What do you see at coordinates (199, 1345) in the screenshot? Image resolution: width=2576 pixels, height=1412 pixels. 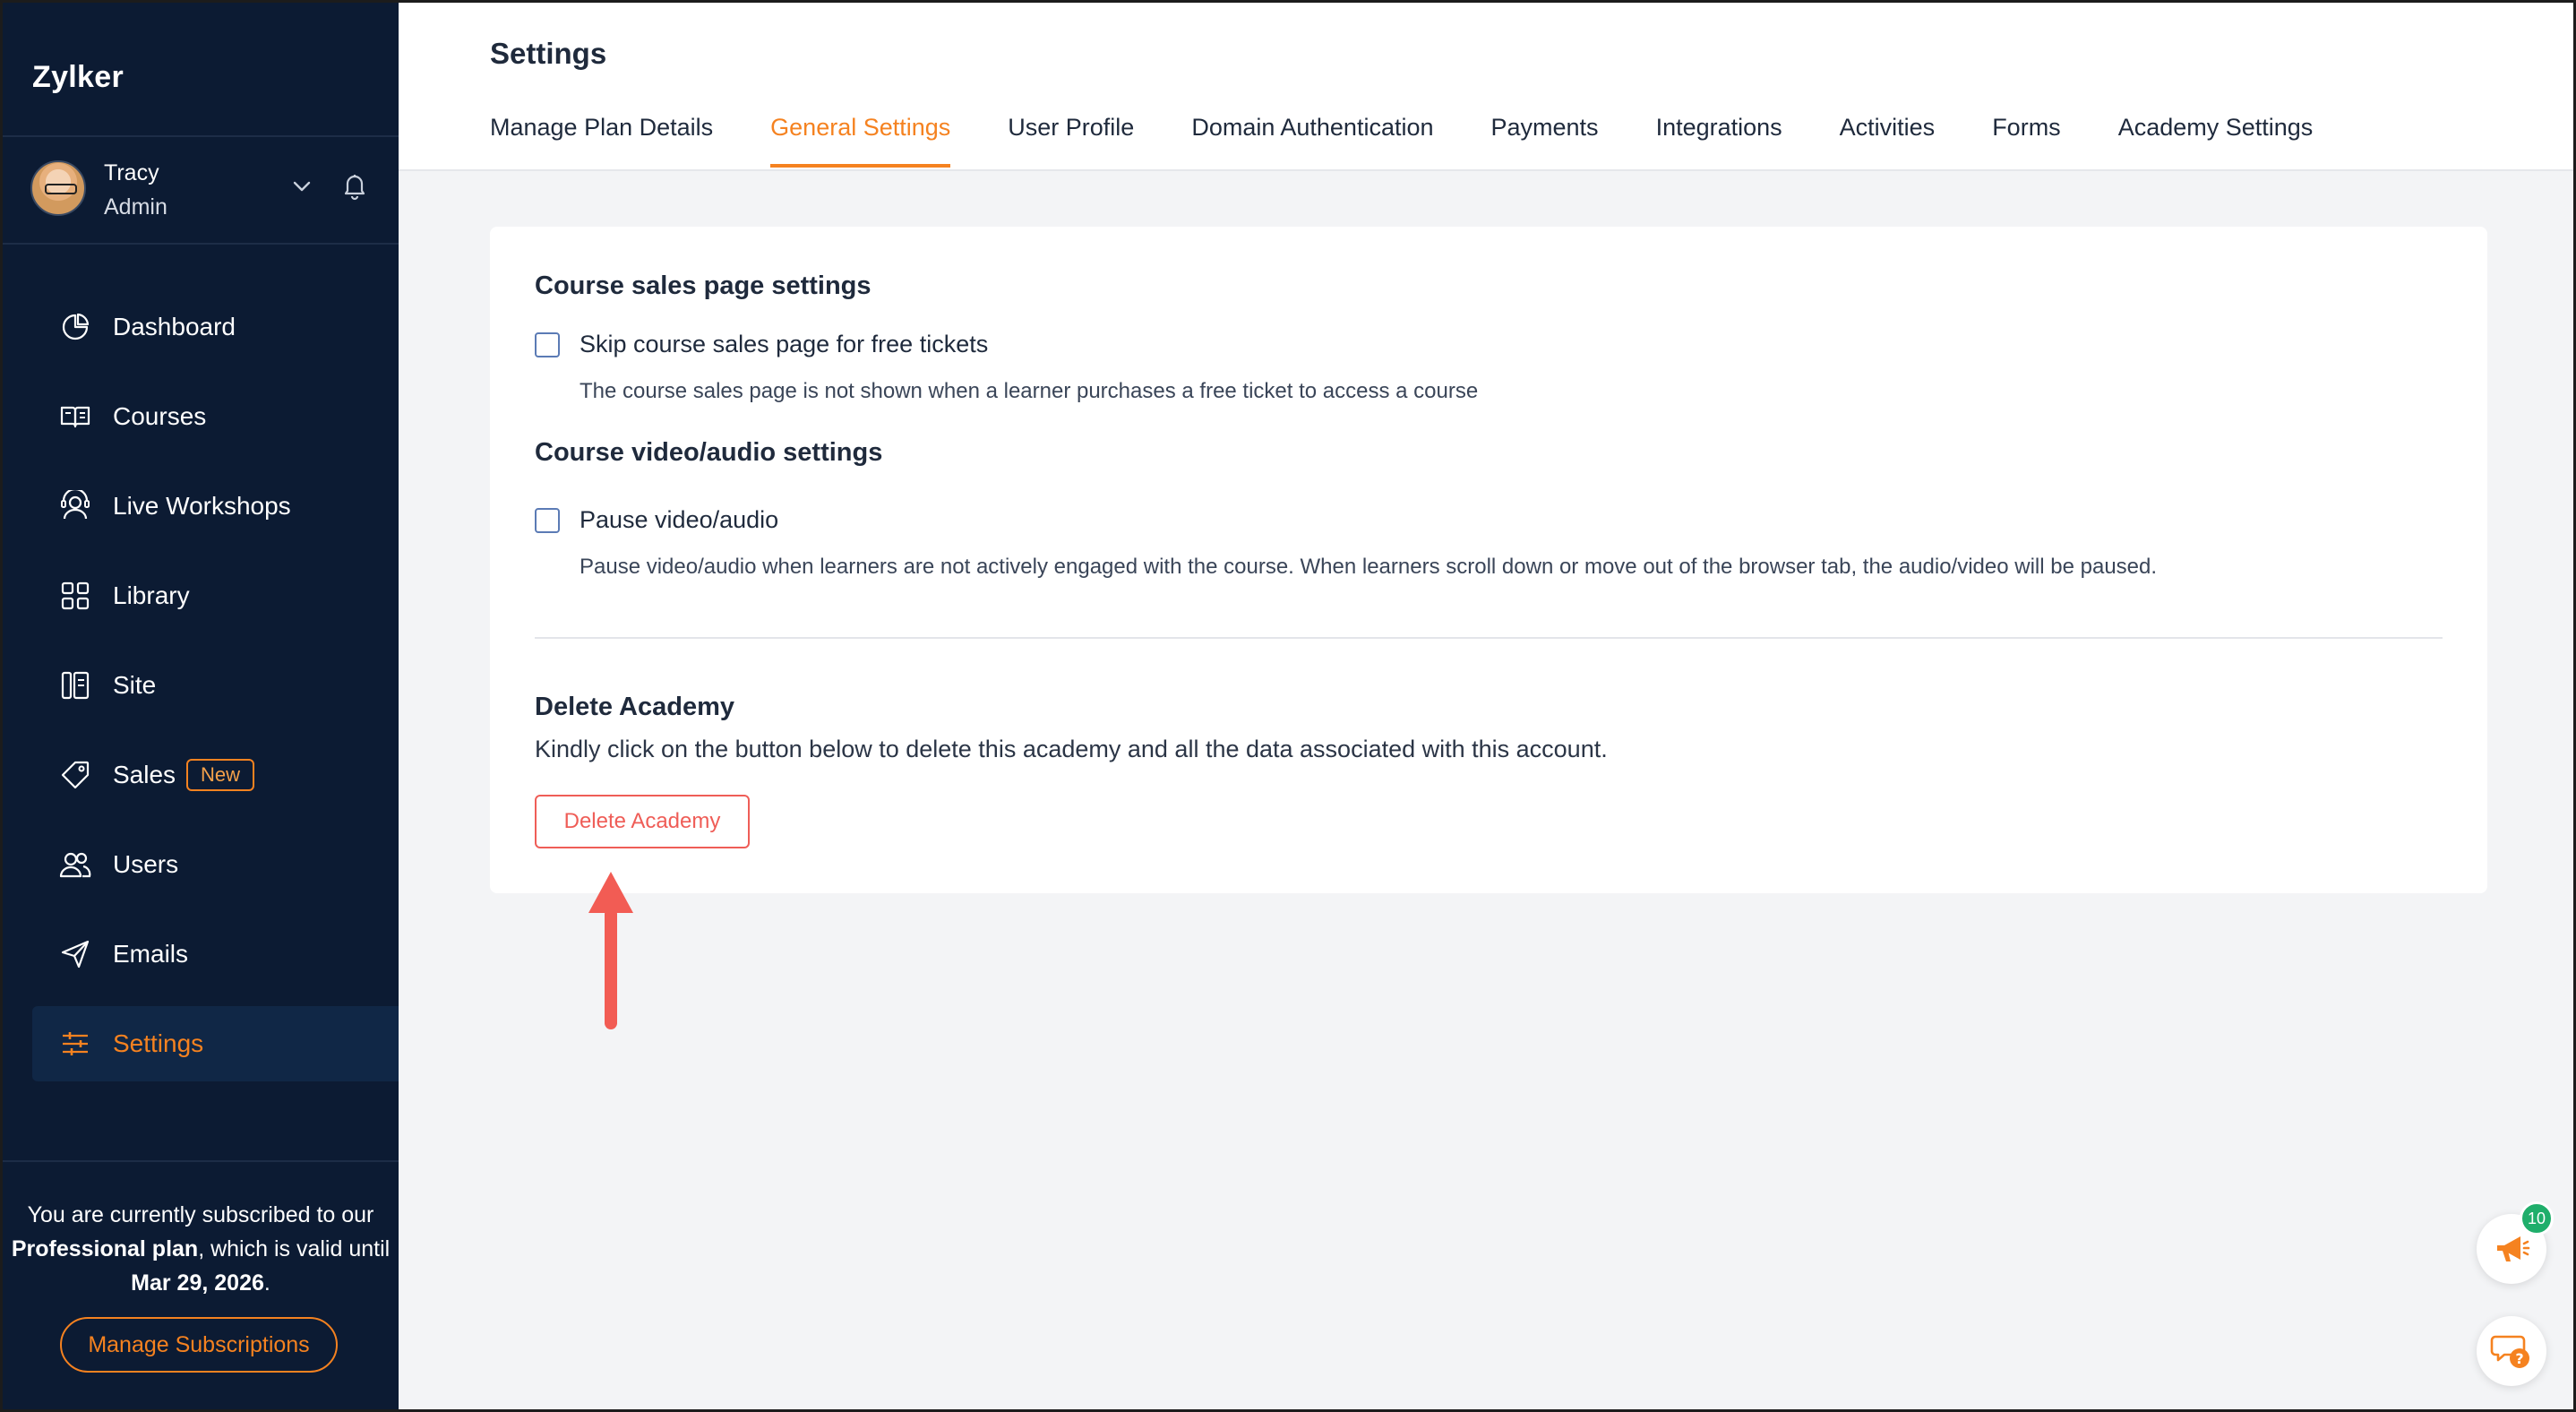 I see `manage-subscriptions-button: Manage Subscriptions` at bounding box center [199, 1345].